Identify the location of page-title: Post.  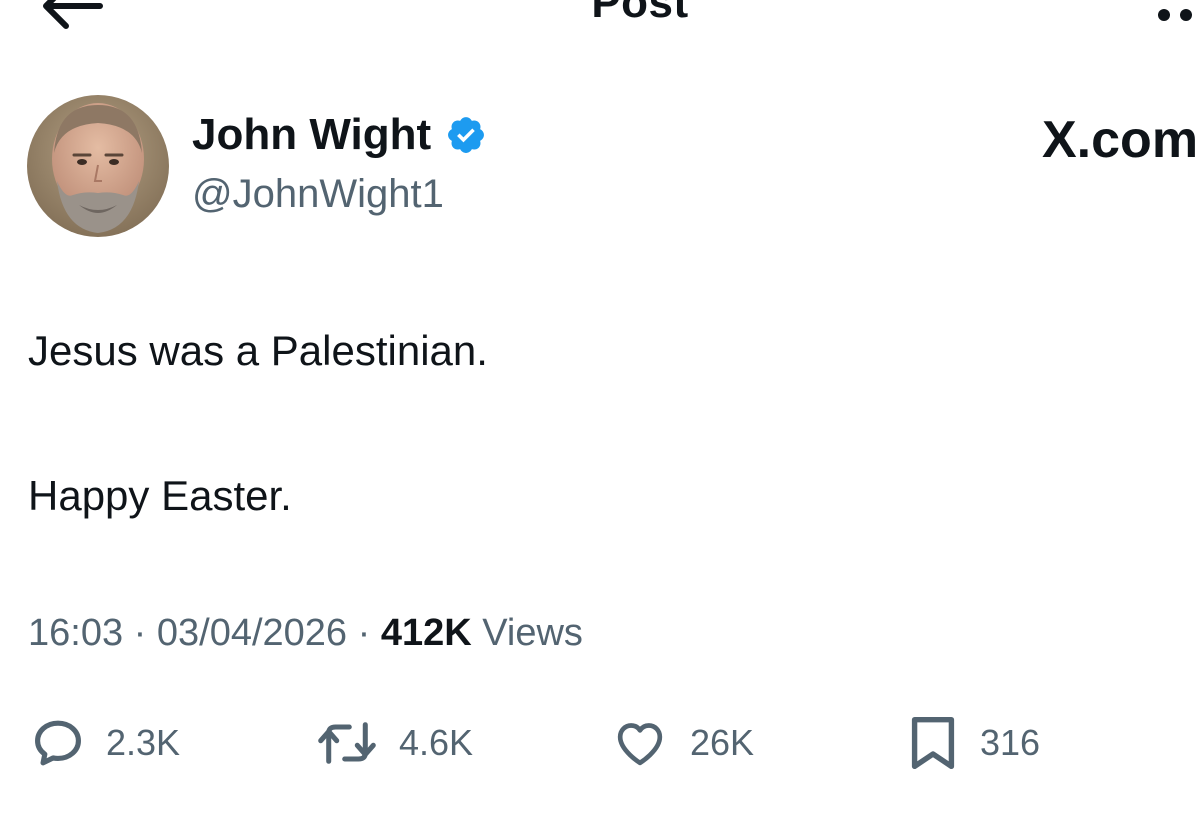
(640, 13).